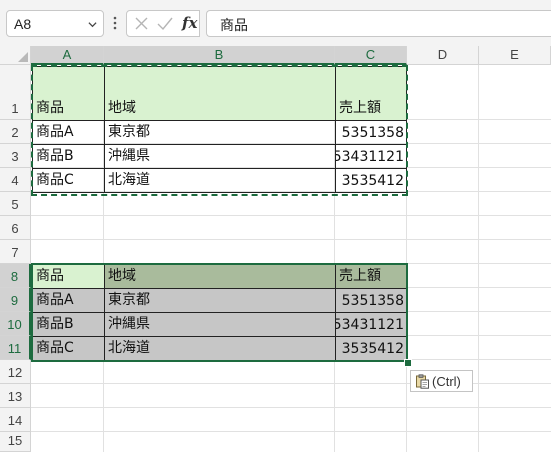 This screenshot has height=452, width=551. What do you see at coordinates (15, 55) in the screenshot?
I see `select-all-corner` at bounding box center [15, 55].